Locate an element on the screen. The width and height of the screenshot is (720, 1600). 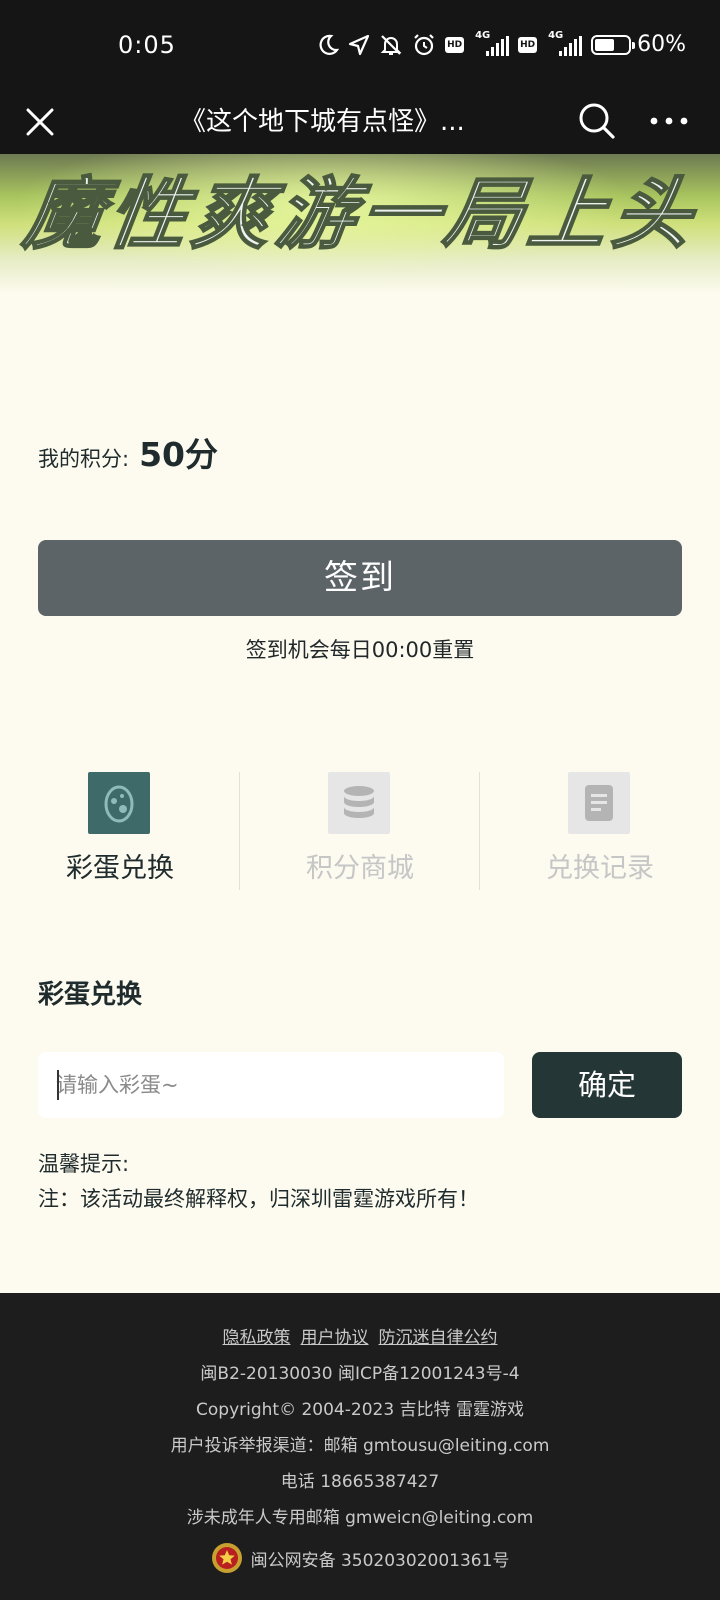
banner-text: 魔性爽游一局上头 is located at coordinates (361, 215).